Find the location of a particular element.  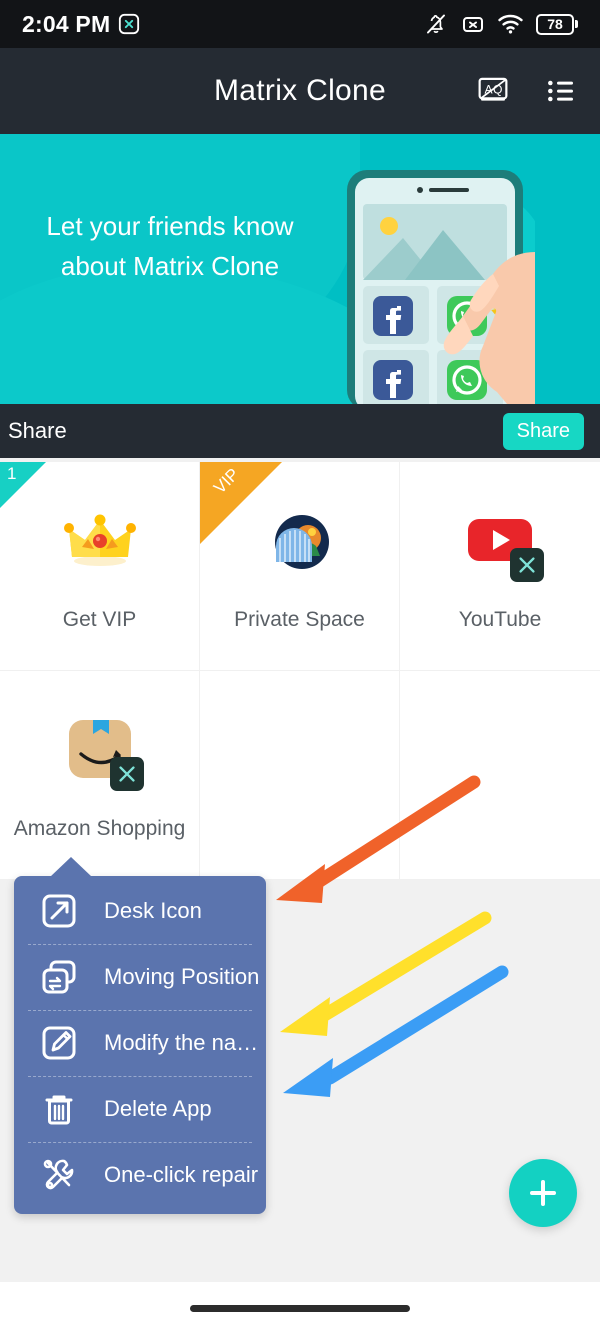

arrow-yellow is located at coordinates (386, 973).